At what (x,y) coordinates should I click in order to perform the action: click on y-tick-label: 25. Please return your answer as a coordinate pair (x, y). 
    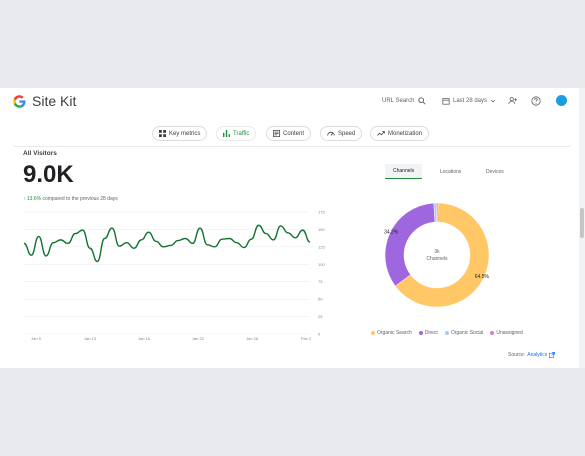
    Looking at the image, I should click on (320, 316).